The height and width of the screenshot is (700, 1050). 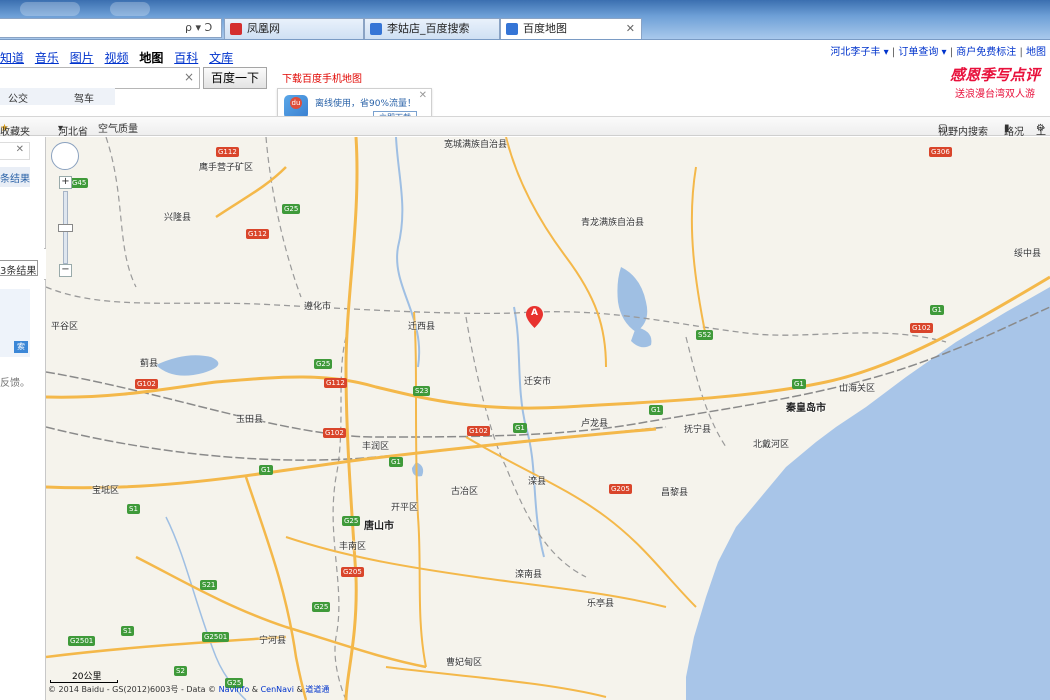 I want to click on close-icon: ✕, so click(x=20, y=149).